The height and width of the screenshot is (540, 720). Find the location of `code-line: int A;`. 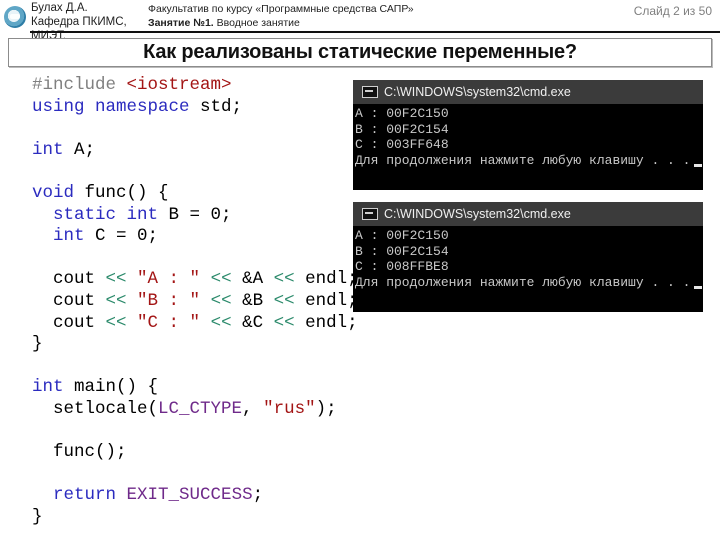

code-line: int A; is located at coordinates (195, 151).